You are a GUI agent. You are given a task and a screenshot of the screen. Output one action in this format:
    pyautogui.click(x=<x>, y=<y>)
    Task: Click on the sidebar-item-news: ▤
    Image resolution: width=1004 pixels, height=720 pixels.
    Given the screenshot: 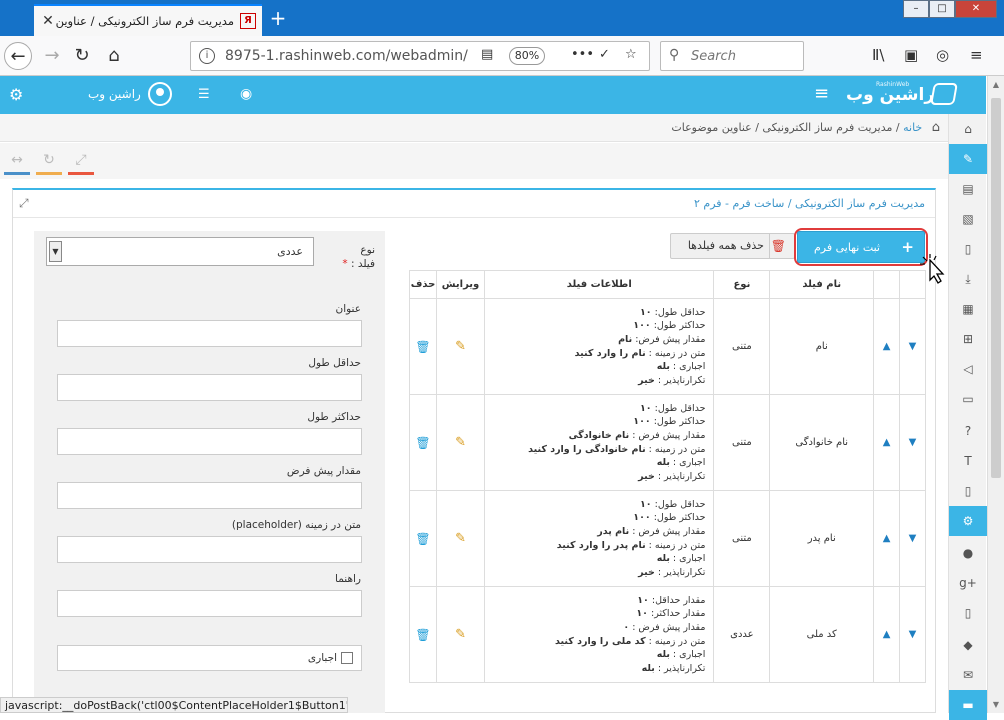 What is the action you would take?
    pyautogui.click(x=968, y=189)
    